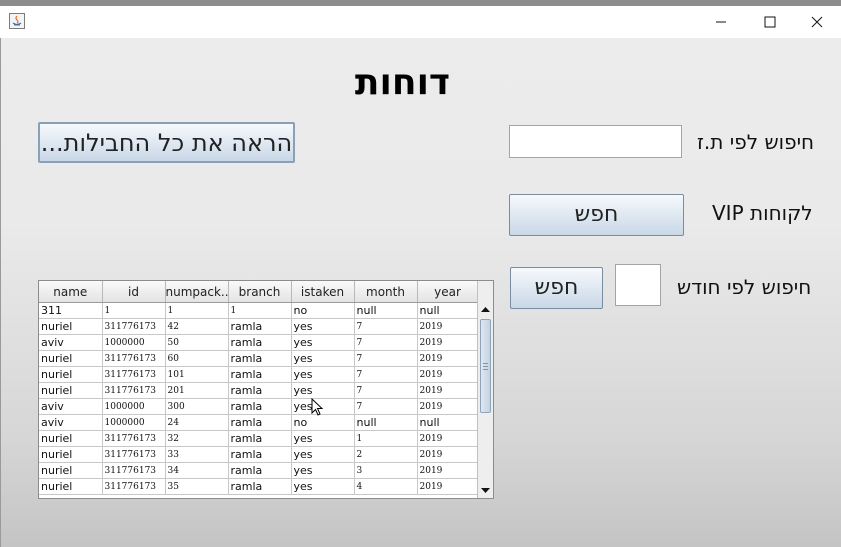 This screenshot has width=841, height=547. I want to click on column-header-id: id, so click(134, 292).